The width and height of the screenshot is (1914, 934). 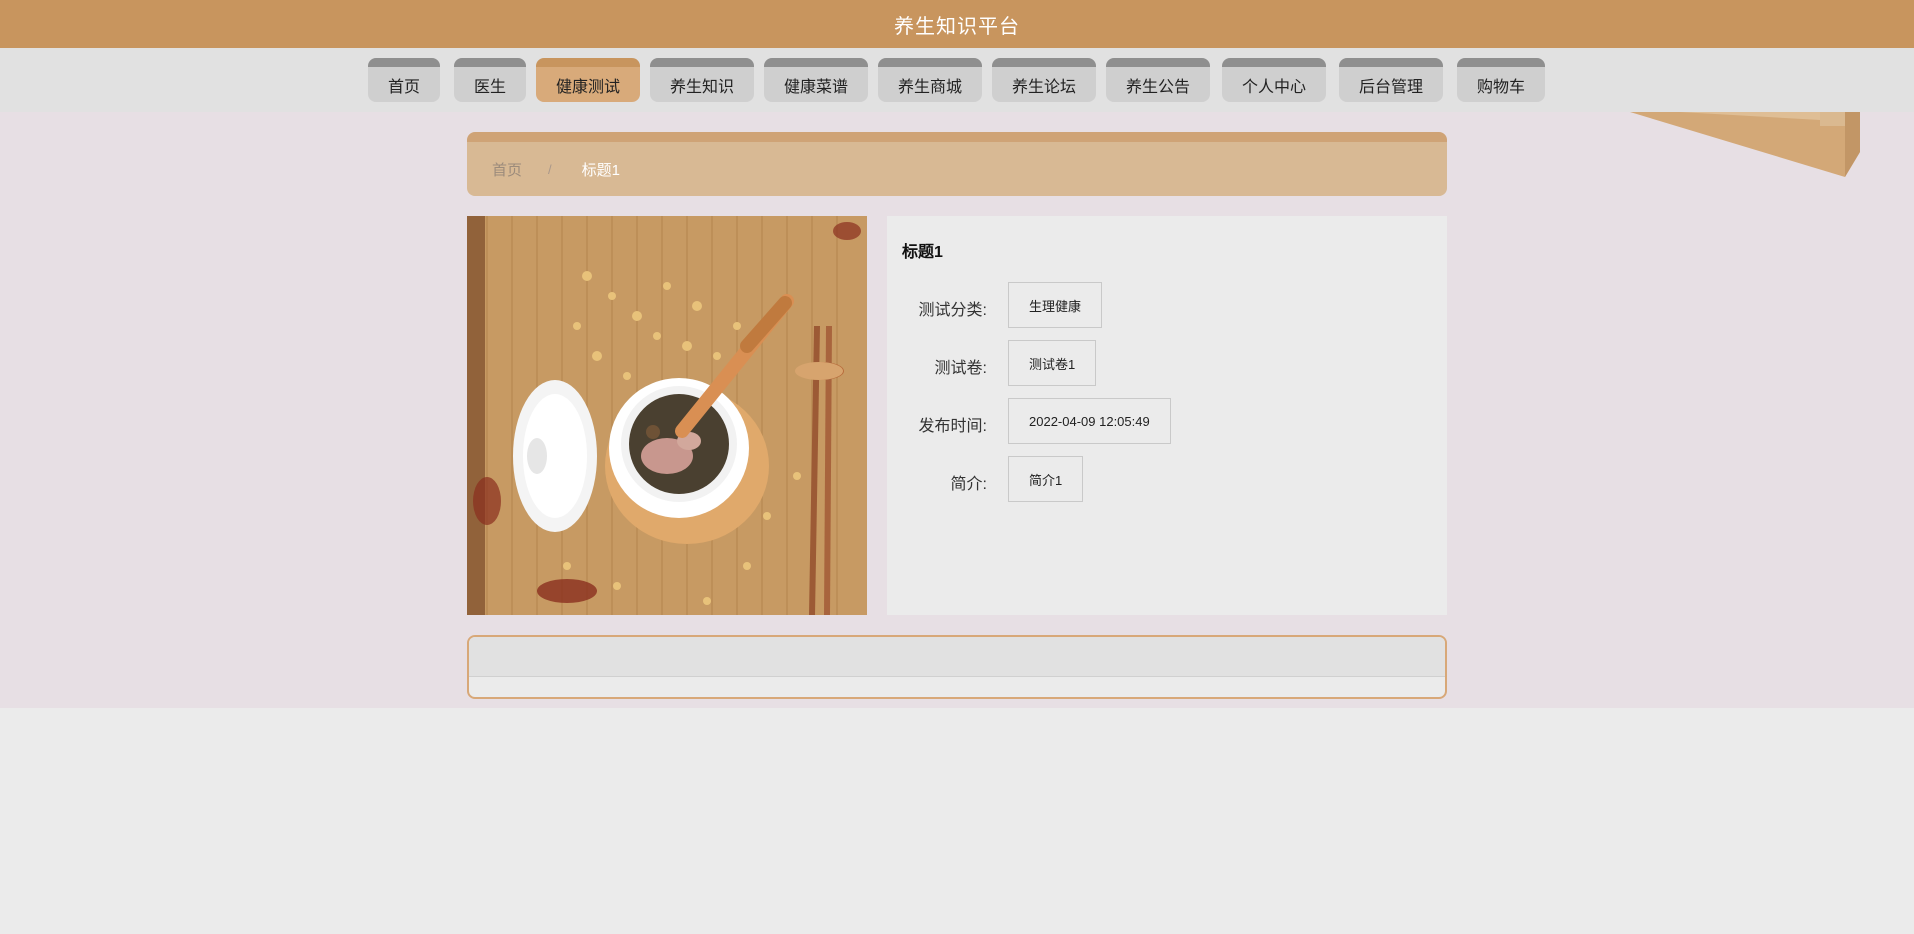 What do you see at coordinates (968, 484) in the screenshot?
I see `intro-label: 简介:` at bounding box center [968, 484].